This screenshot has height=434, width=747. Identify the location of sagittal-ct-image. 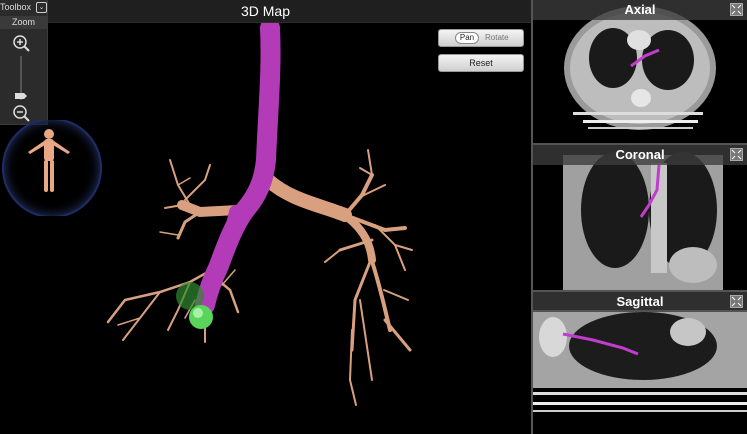
(640, 363).